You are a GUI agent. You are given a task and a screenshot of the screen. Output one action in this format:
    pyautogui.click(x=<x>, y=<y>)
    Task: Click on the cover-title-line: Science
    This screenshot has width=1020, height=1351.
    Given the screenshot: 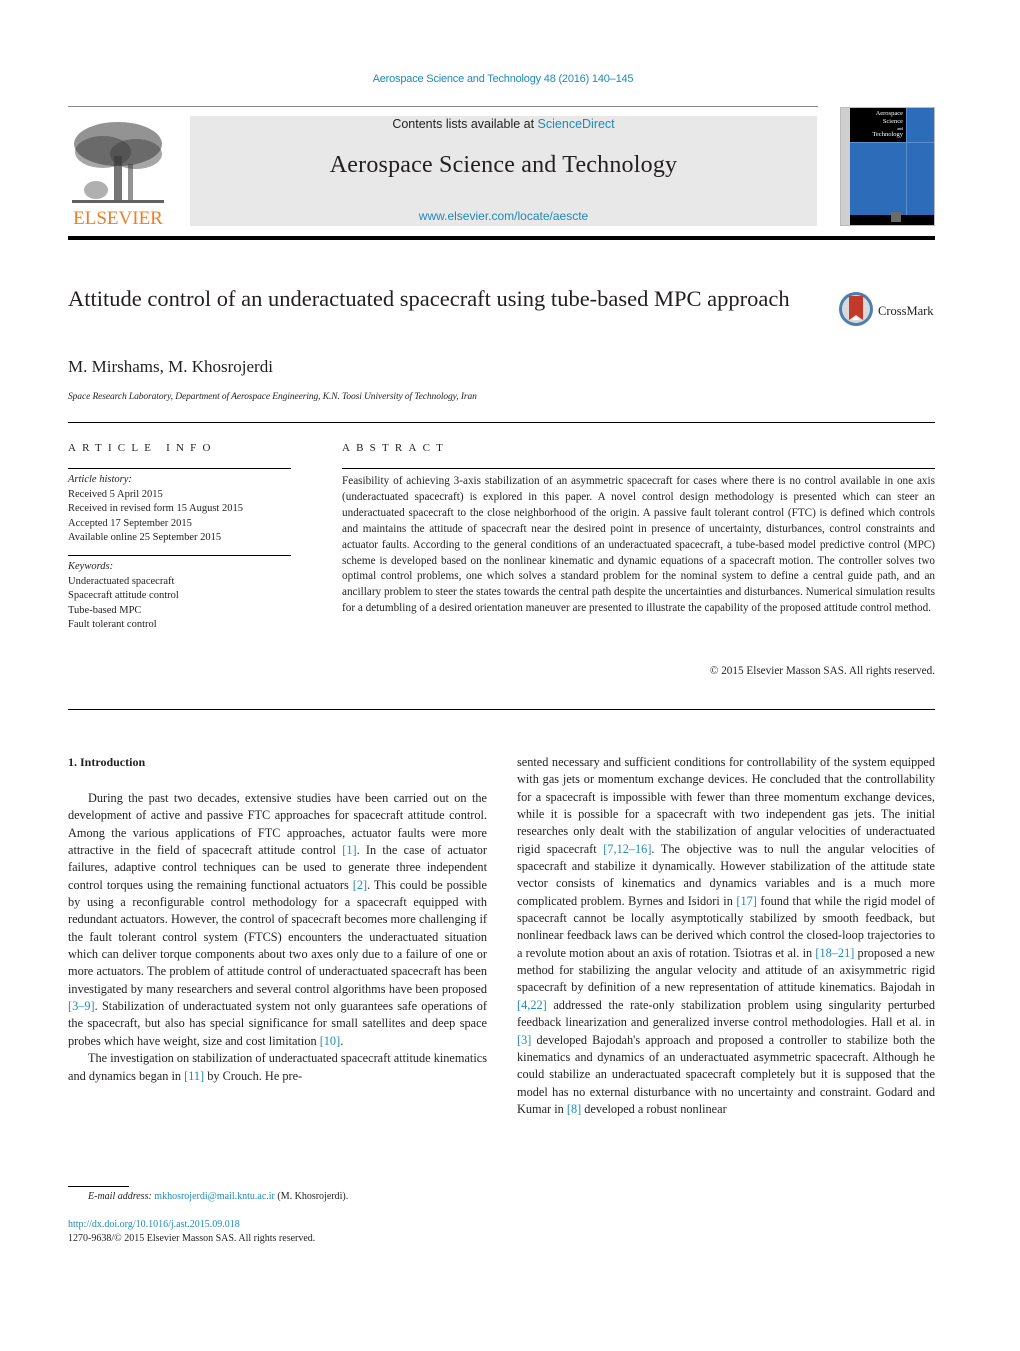 What is the action you would take?
    pyautogui.click(x=892, y=121)
    